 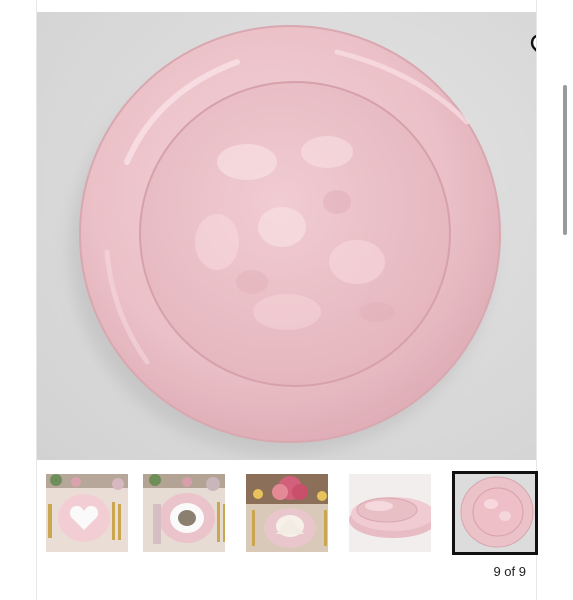 I want to click on table-setting-flowers-thumbnail-icon, so click(x=287, y=513).